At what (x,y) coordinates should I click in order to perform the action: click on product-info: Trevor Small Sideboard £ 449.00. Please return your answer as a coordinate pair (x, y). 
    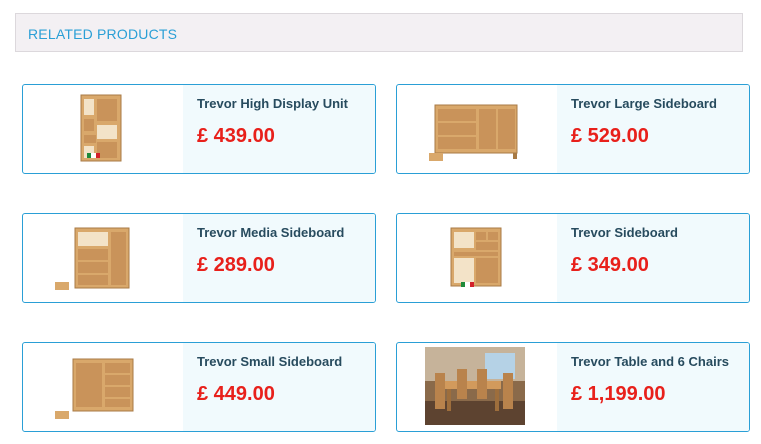
    Looking at the image, I should click on (279, 387).